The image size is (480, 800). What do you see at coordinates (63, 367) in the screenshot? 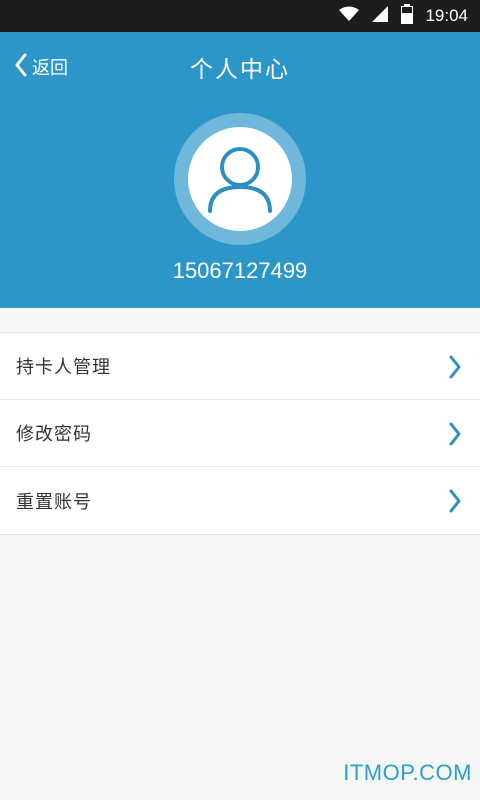
I see `menu-item-label: 持卡人管理` at bounding box center [63, 367].